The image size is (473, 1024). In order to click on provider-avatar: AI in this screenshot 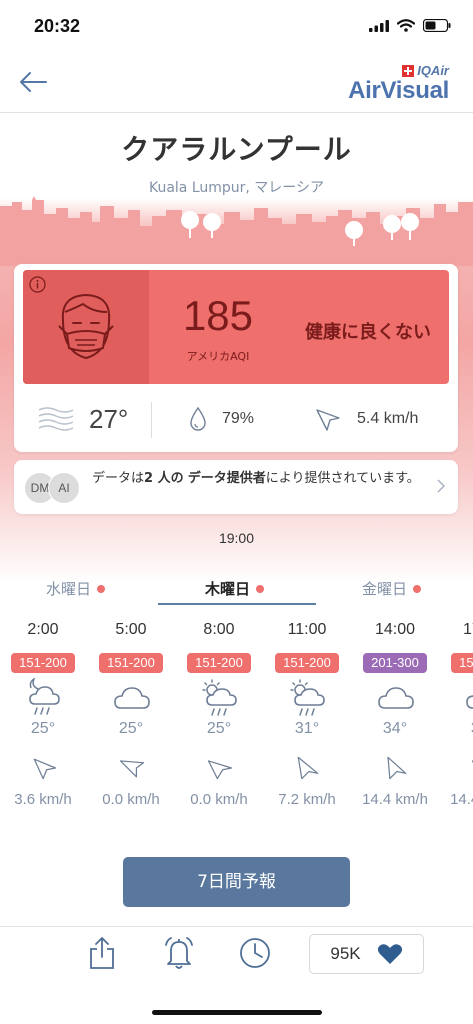, I will do `click(64, 488)`.